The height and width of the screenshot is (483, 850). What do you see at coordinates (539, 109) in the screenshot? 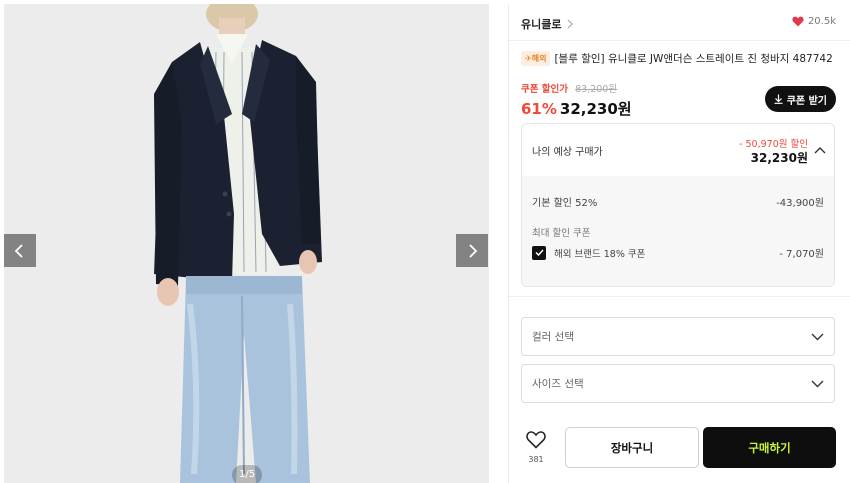
I see `discount-percent: 61%` at bounding box center [539, 109].